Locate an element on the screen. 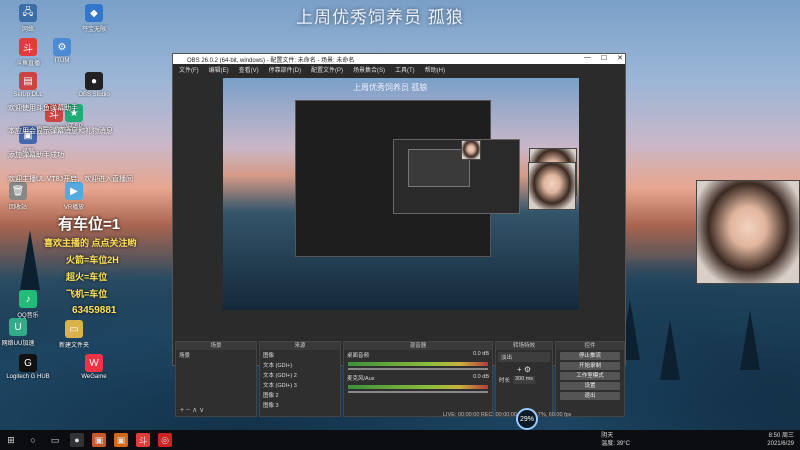 This screenshot has height=450, width=800. search-icon: ○ is located at coordinates (33, 440).